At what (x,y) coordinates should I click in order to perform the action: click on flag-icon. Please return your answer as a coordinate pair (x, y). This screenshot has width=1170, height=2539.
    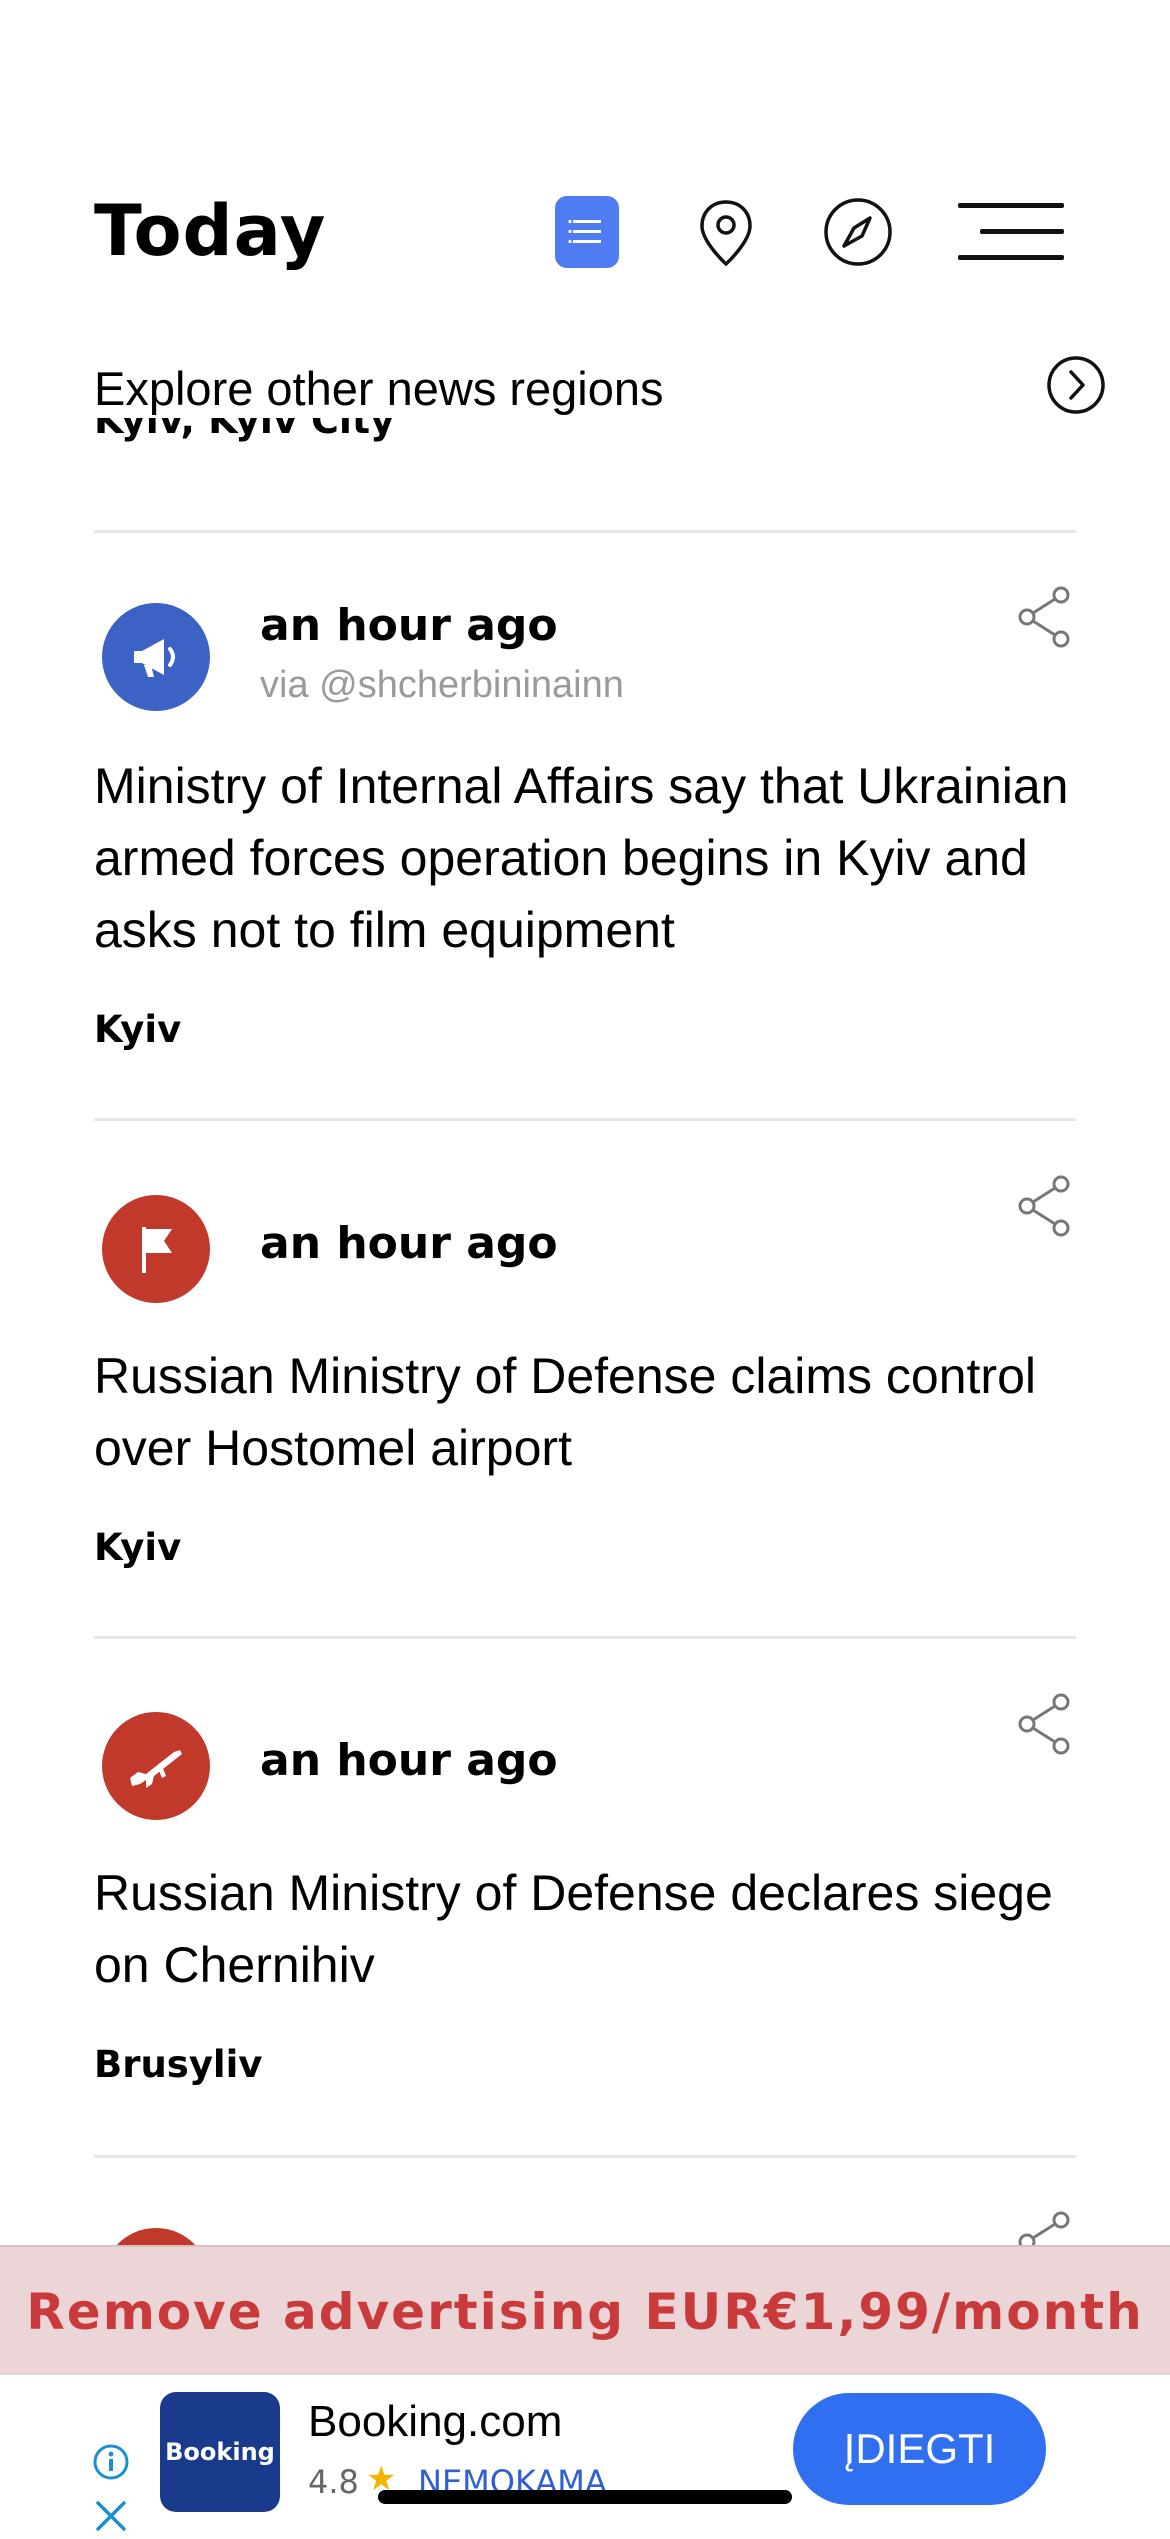
    Looking at the image, I should click on (157, 1250).